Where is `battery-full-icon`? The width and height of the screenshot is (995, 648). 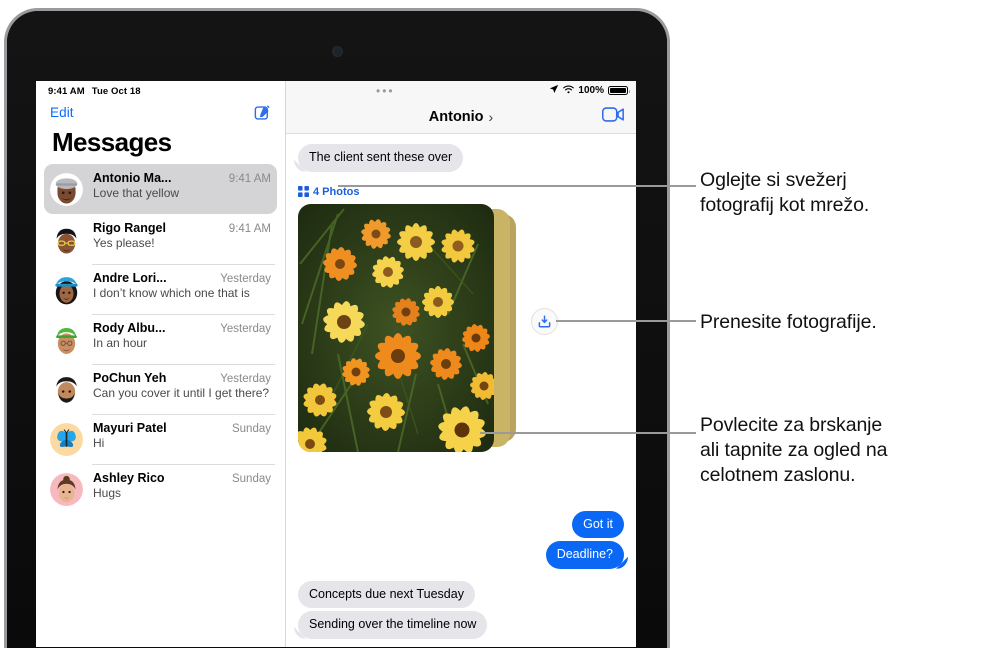 battery-full-icon is located at coordinates (619, 90).